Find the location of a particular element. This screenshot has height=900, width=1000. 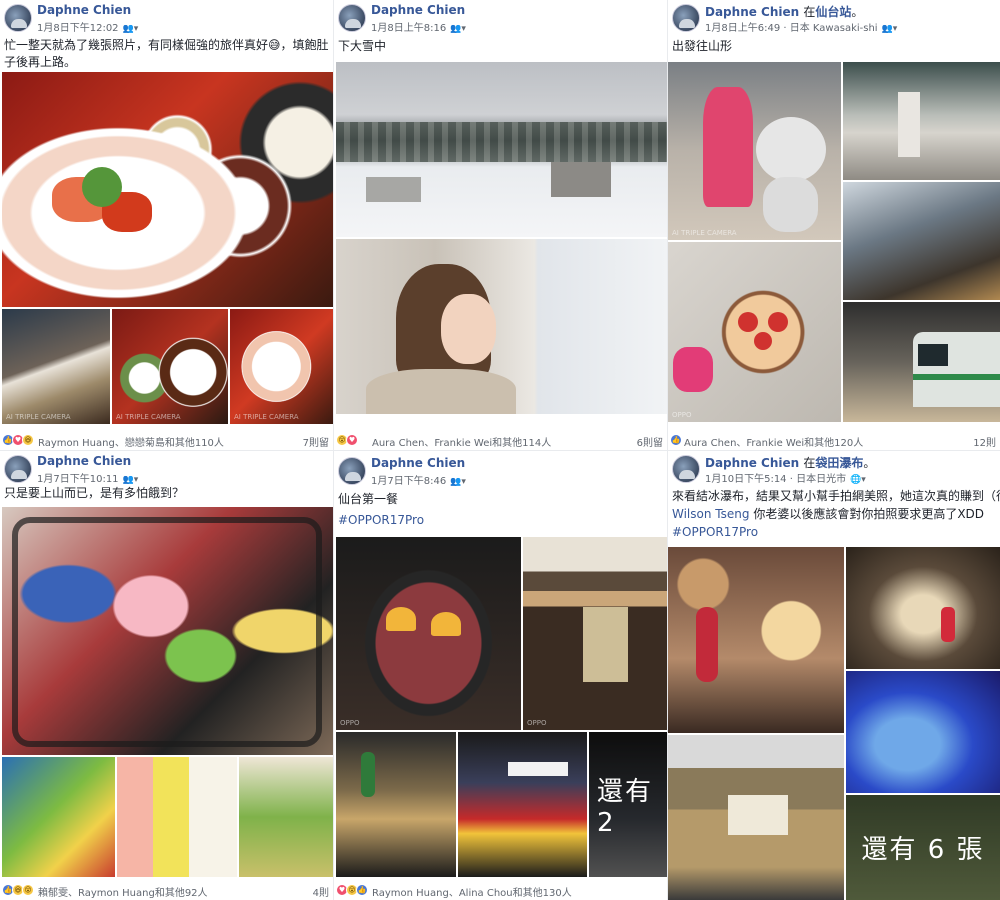

photo-thumb-1: AI TRIPLE CAMERA is located at coordinates (56, 366).